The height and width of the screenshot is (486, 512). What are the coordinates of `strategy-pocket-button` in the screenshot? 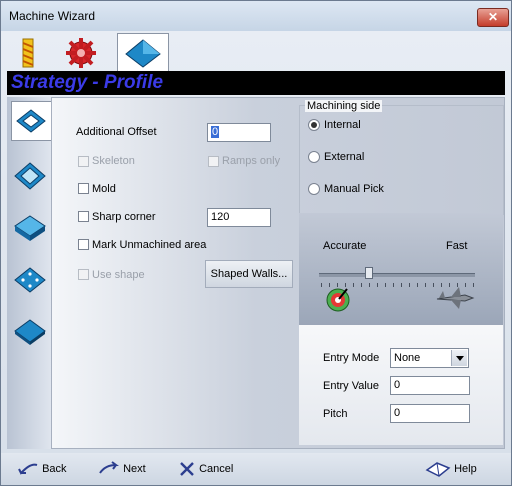 It's located at (30, 176).